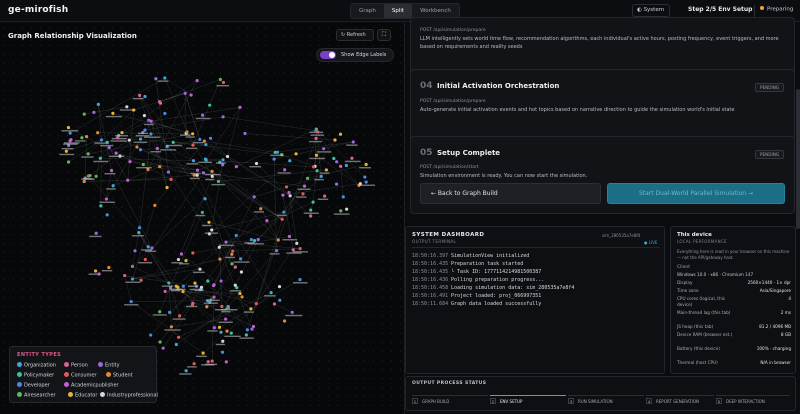  Describe the element at coordinates (696, 193) in the screenshot. I see `start-simulation-button: Start Dual-World Parallel Simulation →` at that location.